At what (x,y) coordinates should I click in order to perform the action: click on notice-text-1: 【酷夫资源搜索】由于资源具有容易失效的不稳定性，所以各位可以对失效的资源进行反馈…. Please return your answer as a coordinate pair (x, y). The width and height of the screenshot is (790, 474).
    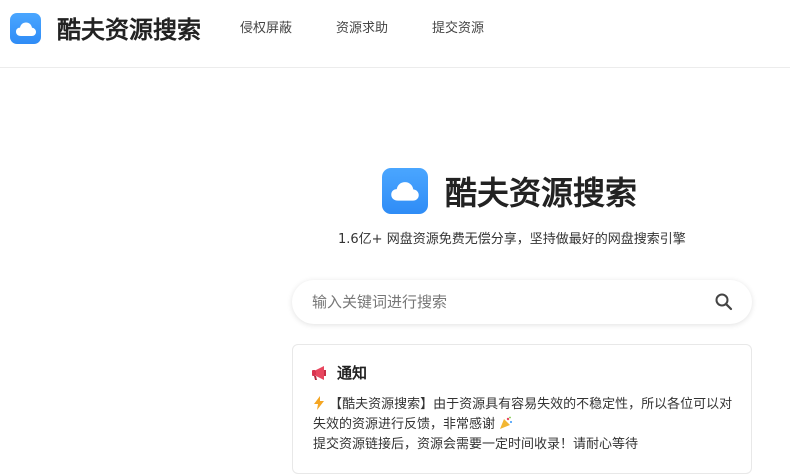
    Looking at the image, I should click on (523, 414).